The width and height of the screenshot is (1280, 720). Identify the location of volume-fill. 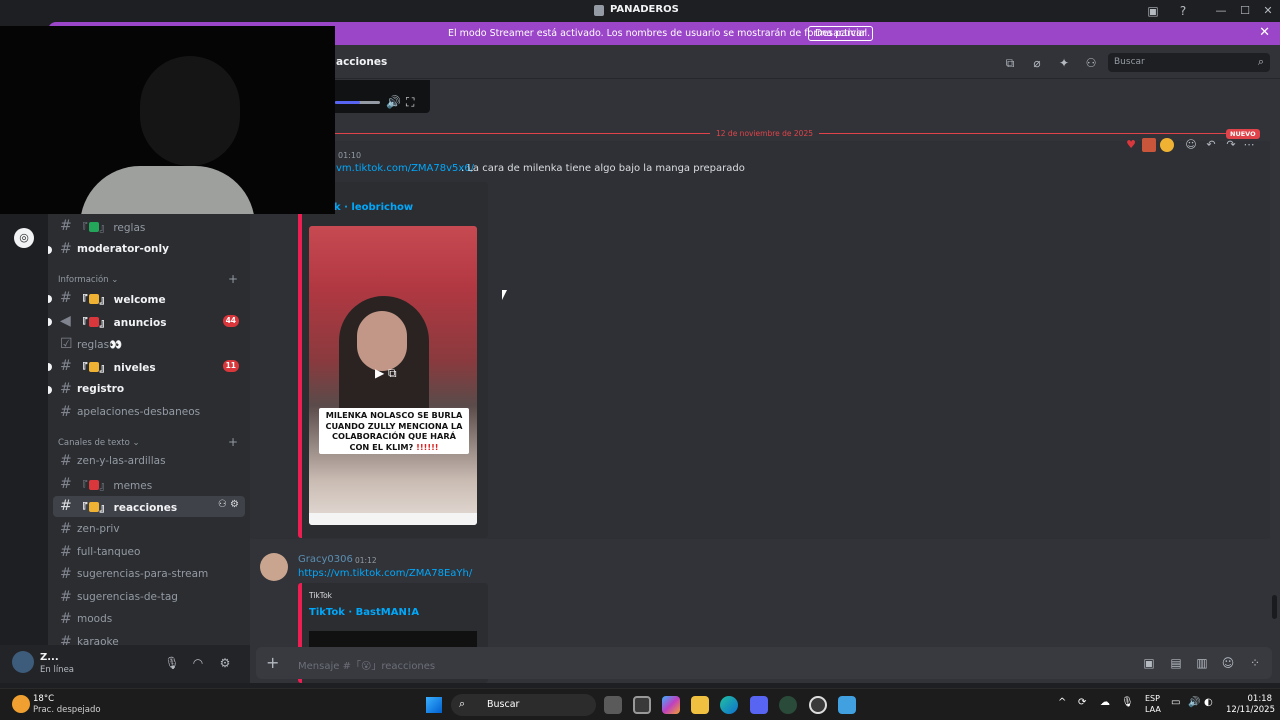
(347, 102).